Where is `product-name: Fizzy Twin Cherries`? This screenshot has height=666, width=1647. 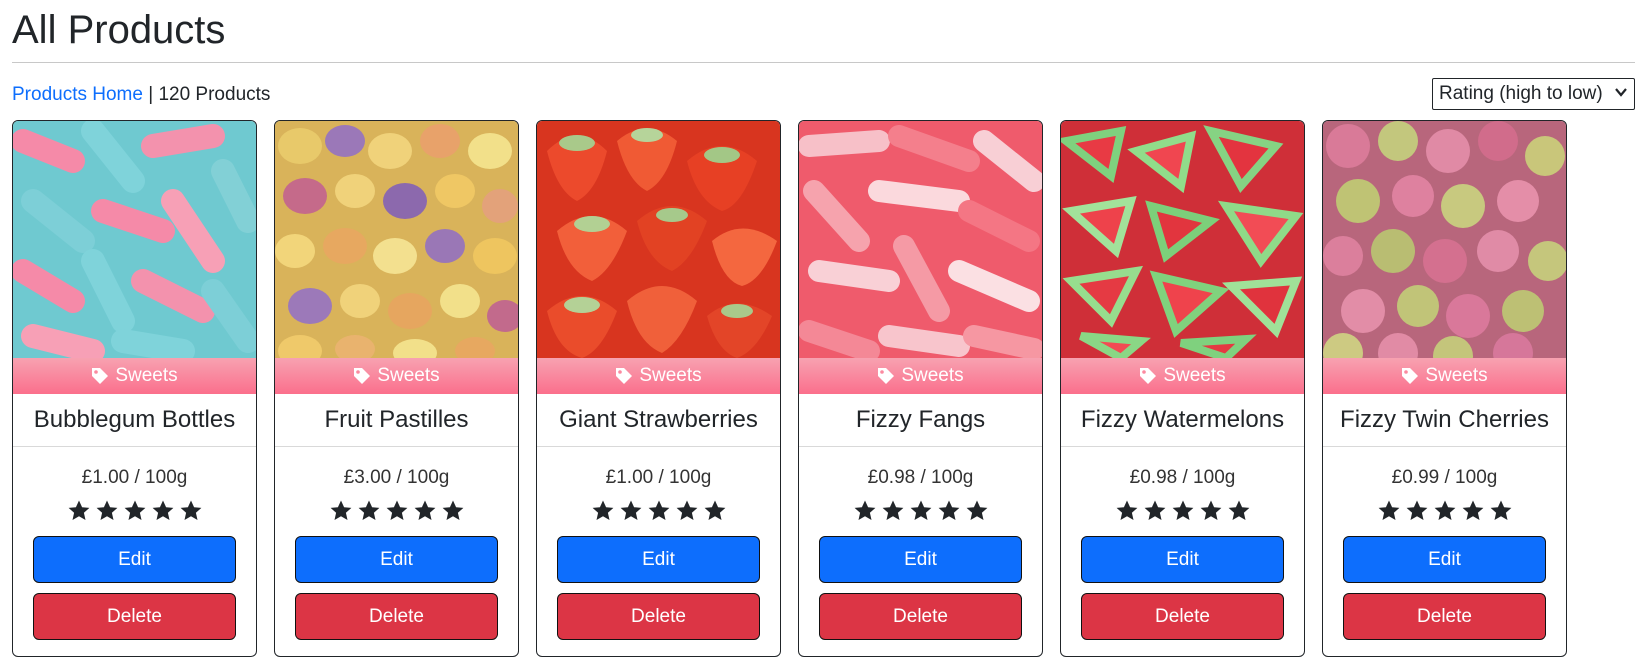 product-name: Fizzy Twin Cherries is located at coordinates (1444, 420).